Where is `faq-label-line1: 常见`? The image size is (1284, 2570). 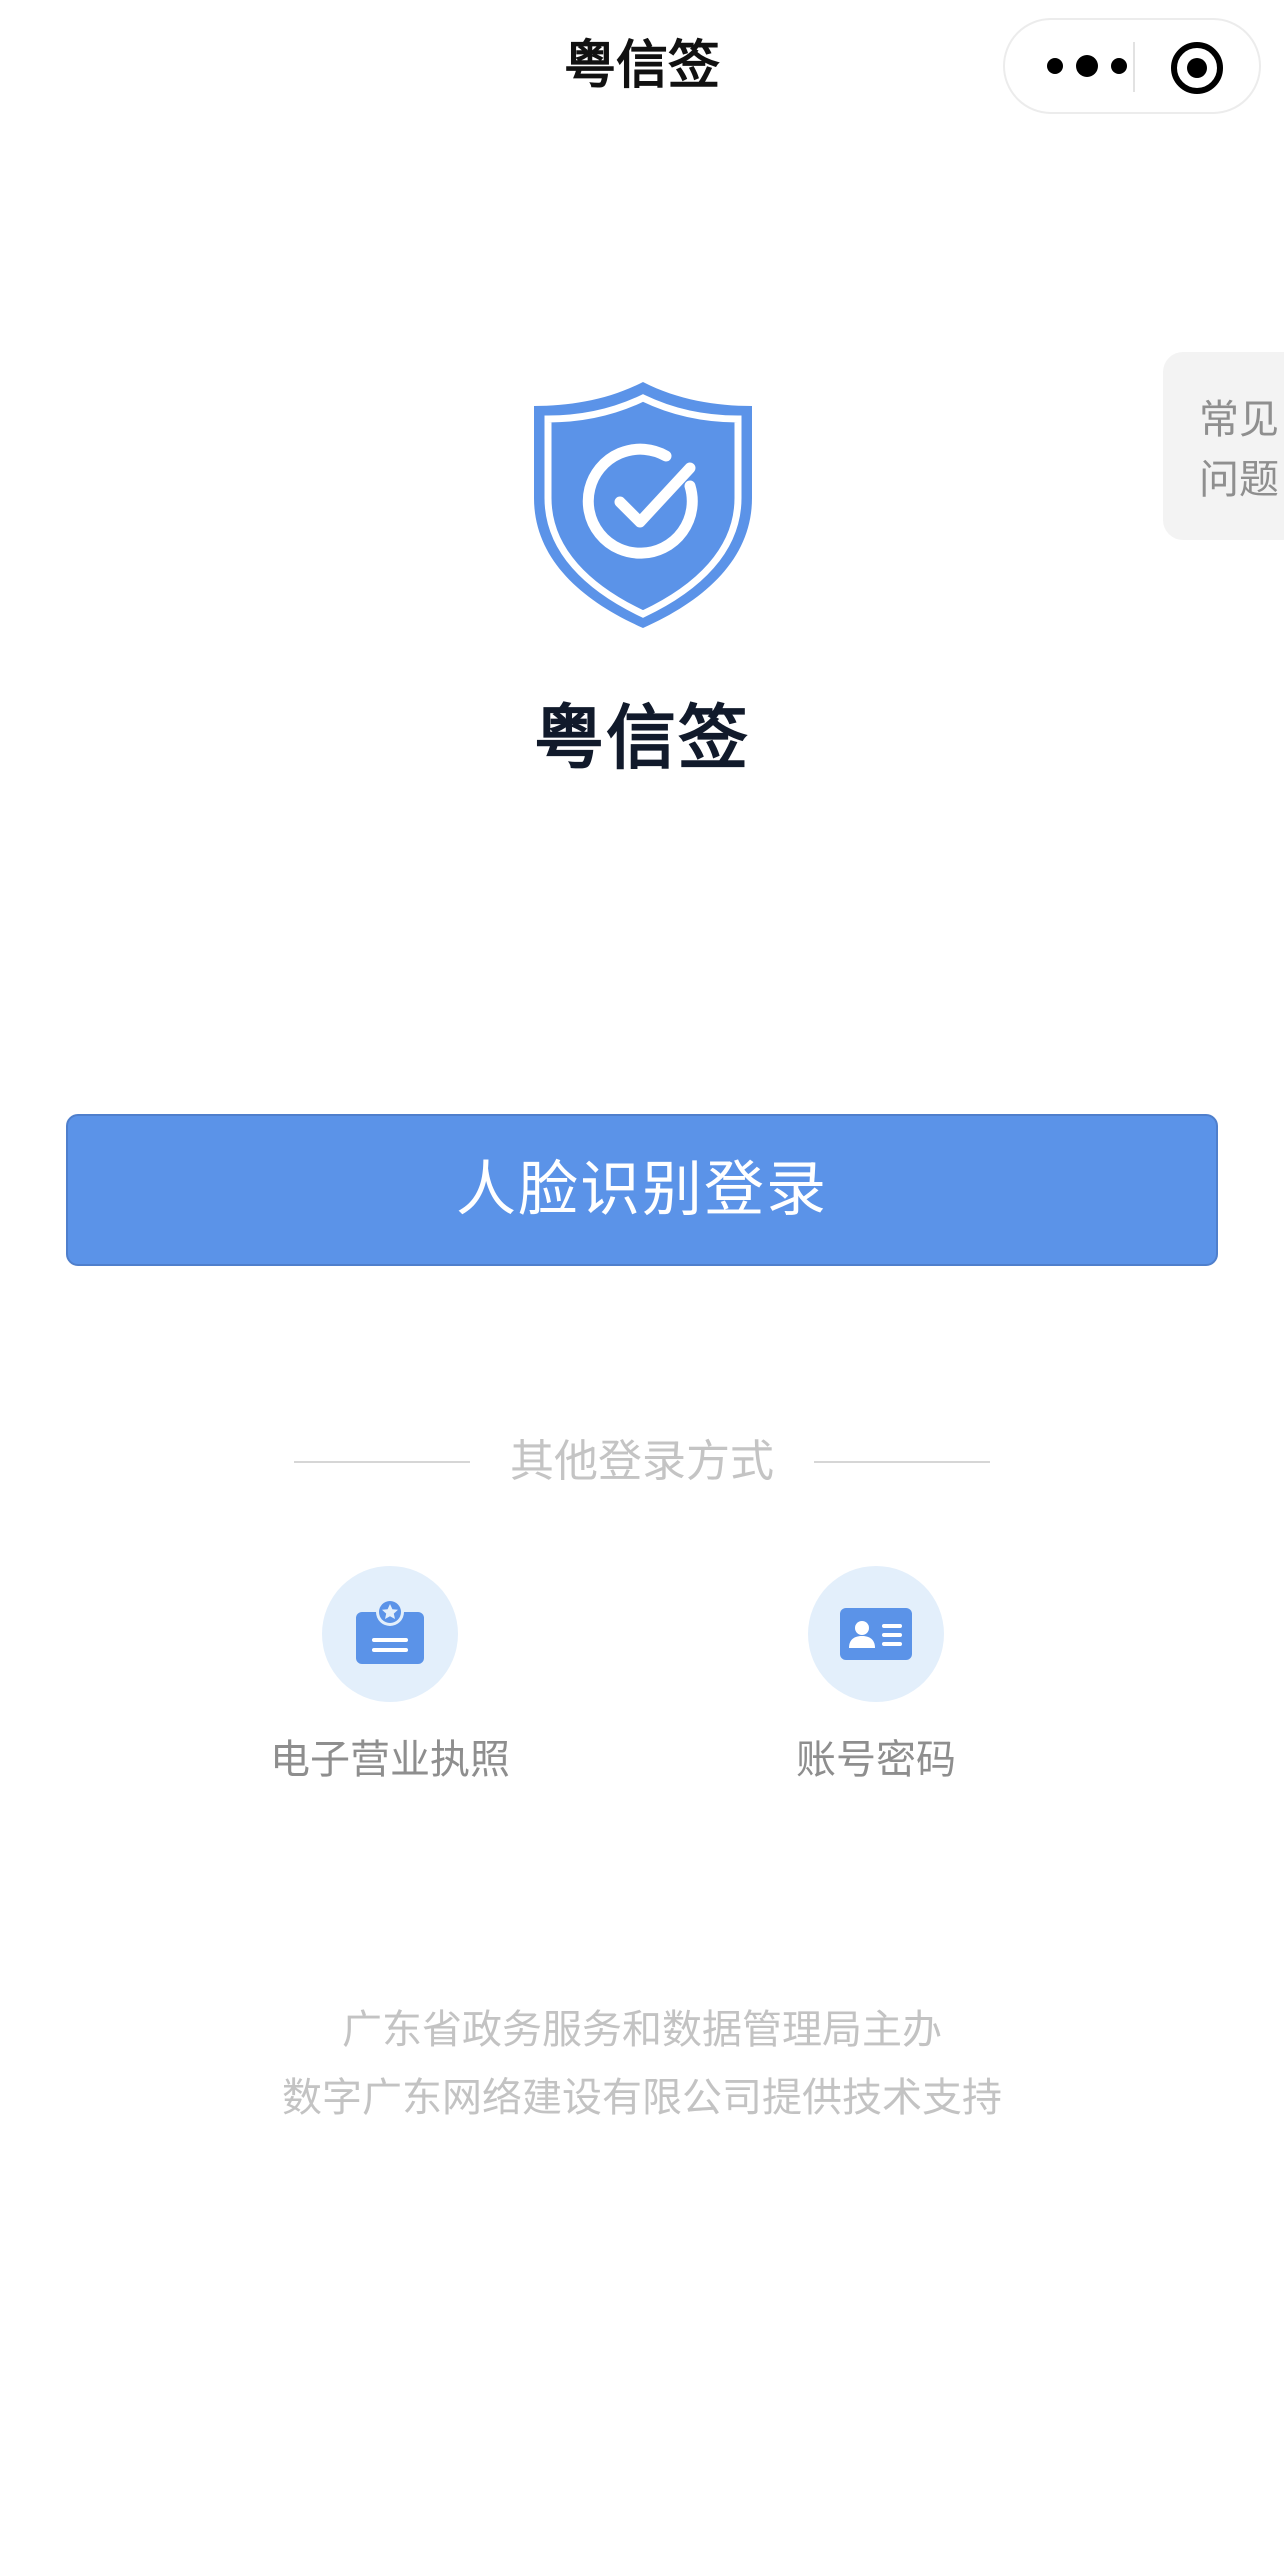 faq-label-line1: 常见 is located at coordinates (1239, 420).